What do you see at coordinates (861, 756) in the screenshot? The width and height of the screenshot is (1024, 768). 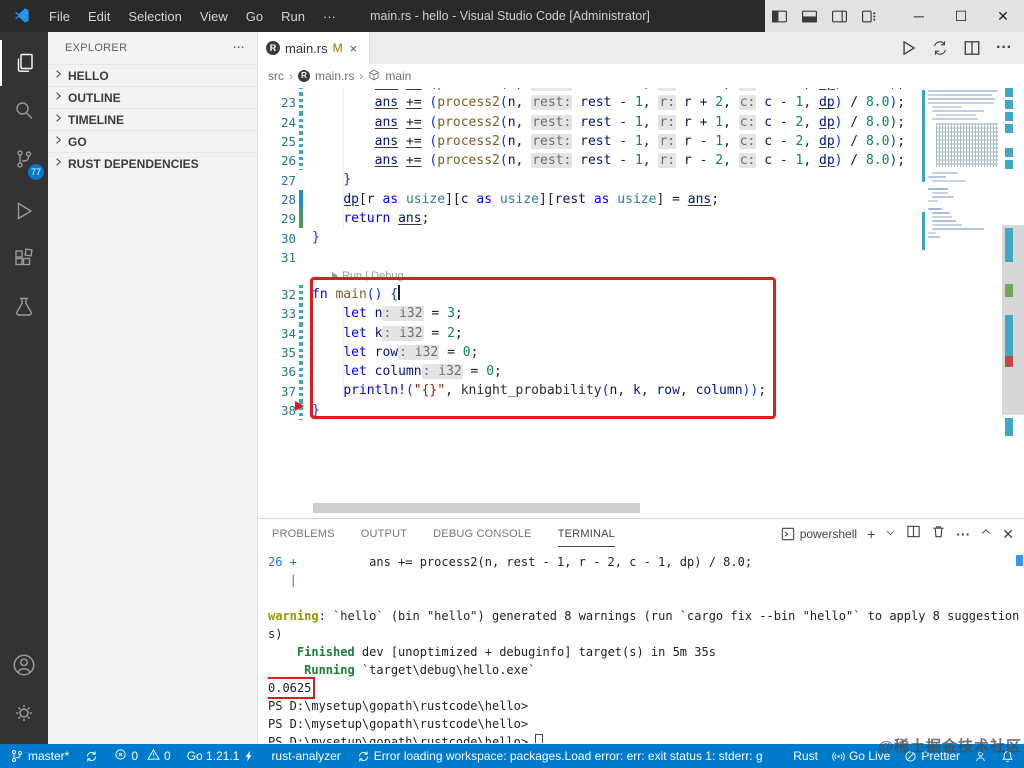 I see `status-item-go-live: Go Live` at bounding box center [861, 756].